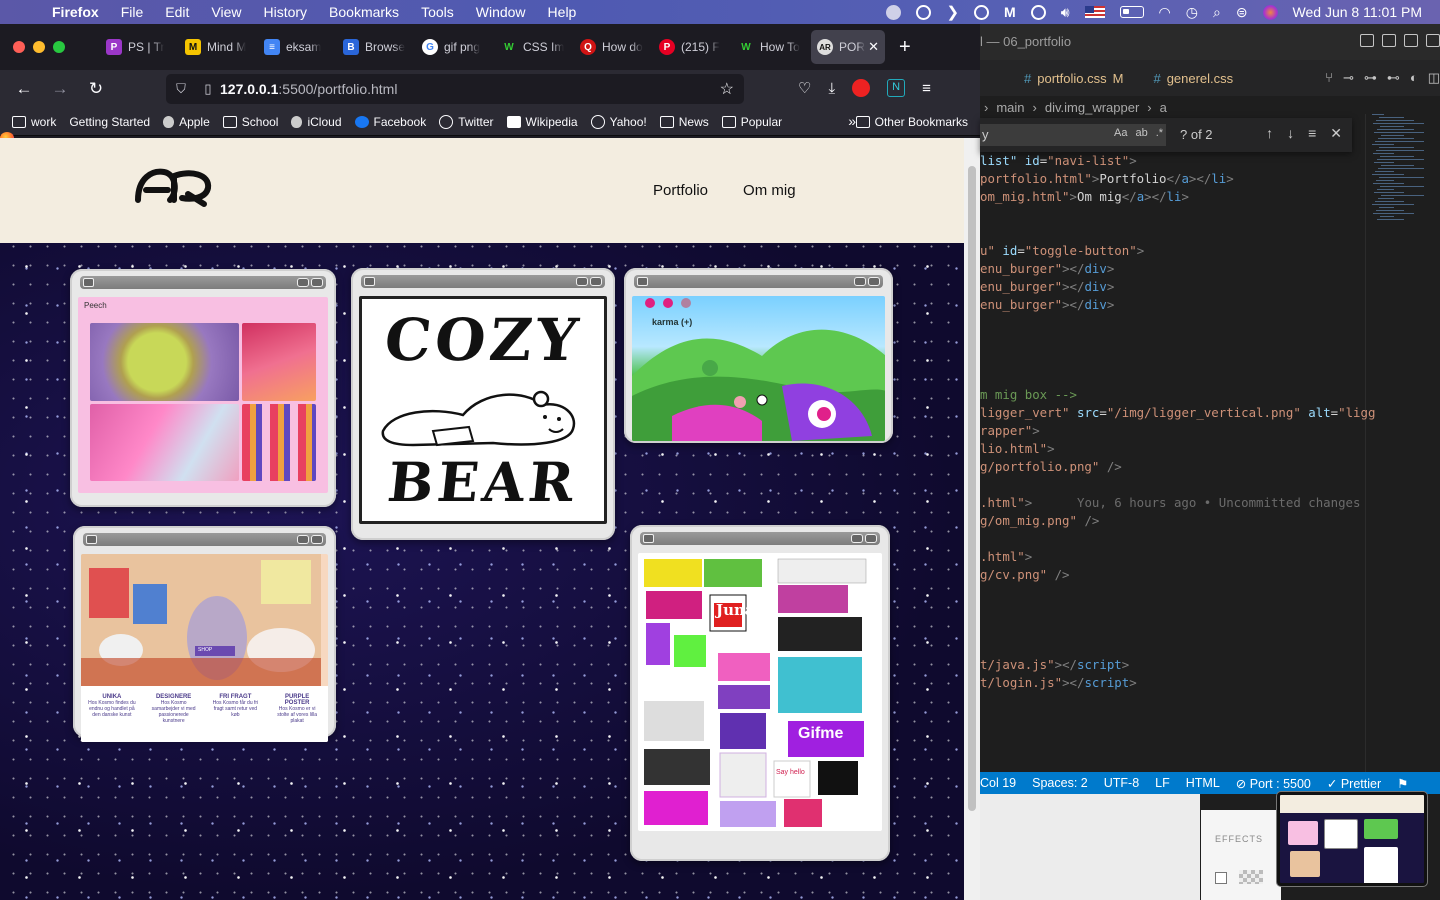 This screenshot has width=1440, height=900. I want to click on match-case-icon: Aa, so click(1120, 133).